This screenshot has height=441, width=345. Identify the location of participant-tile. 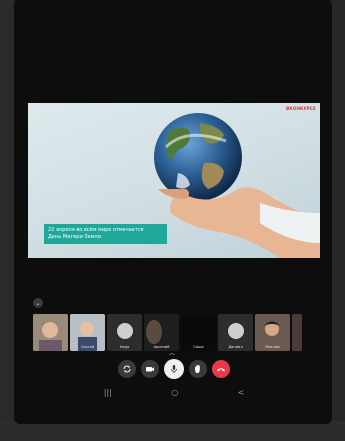
(50, 332).